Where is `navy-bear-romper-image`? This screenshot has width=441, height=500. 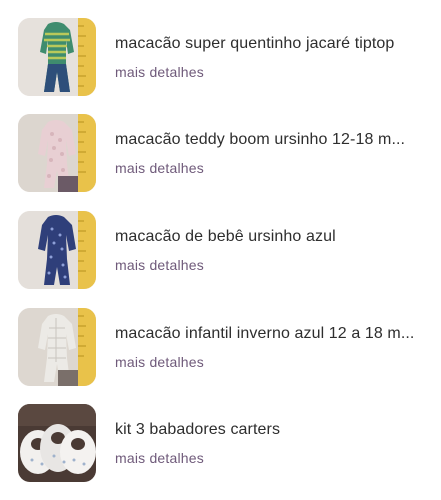 navy-bear-romper-image is located at coordinates (57, 250).